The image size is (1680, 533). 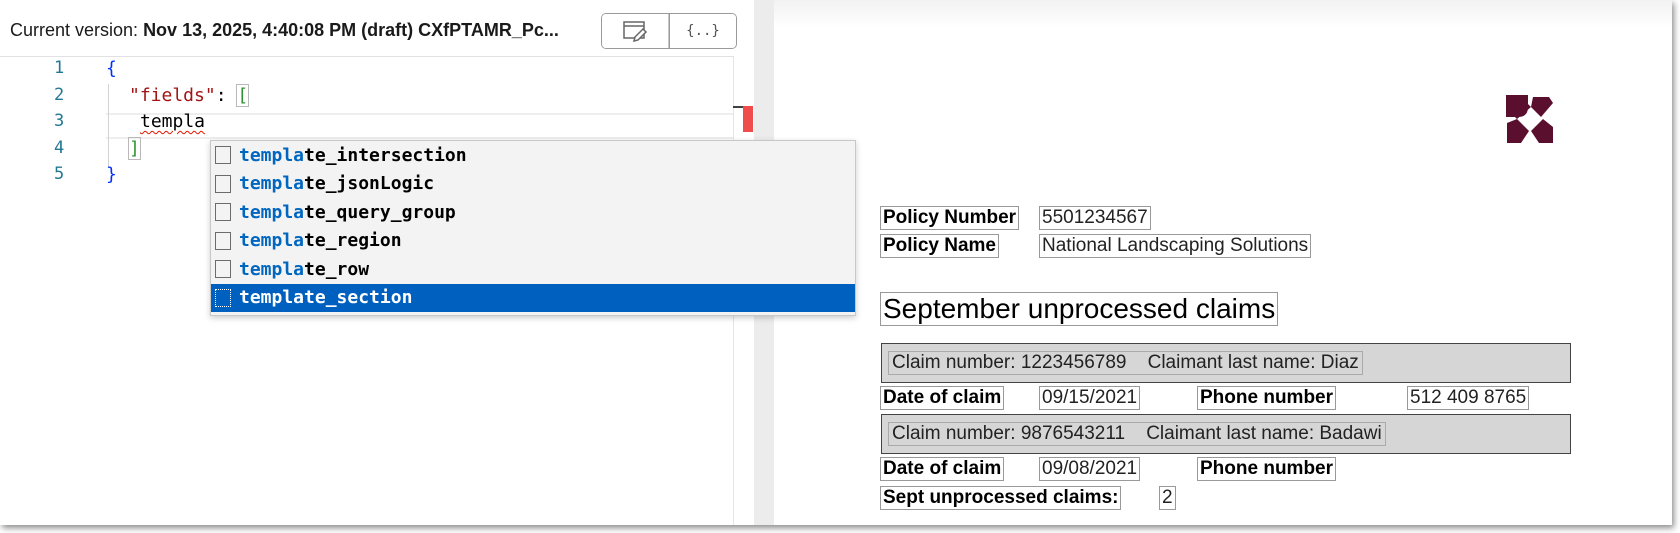 I want to click on colon: :, so click(x=226, y=95).